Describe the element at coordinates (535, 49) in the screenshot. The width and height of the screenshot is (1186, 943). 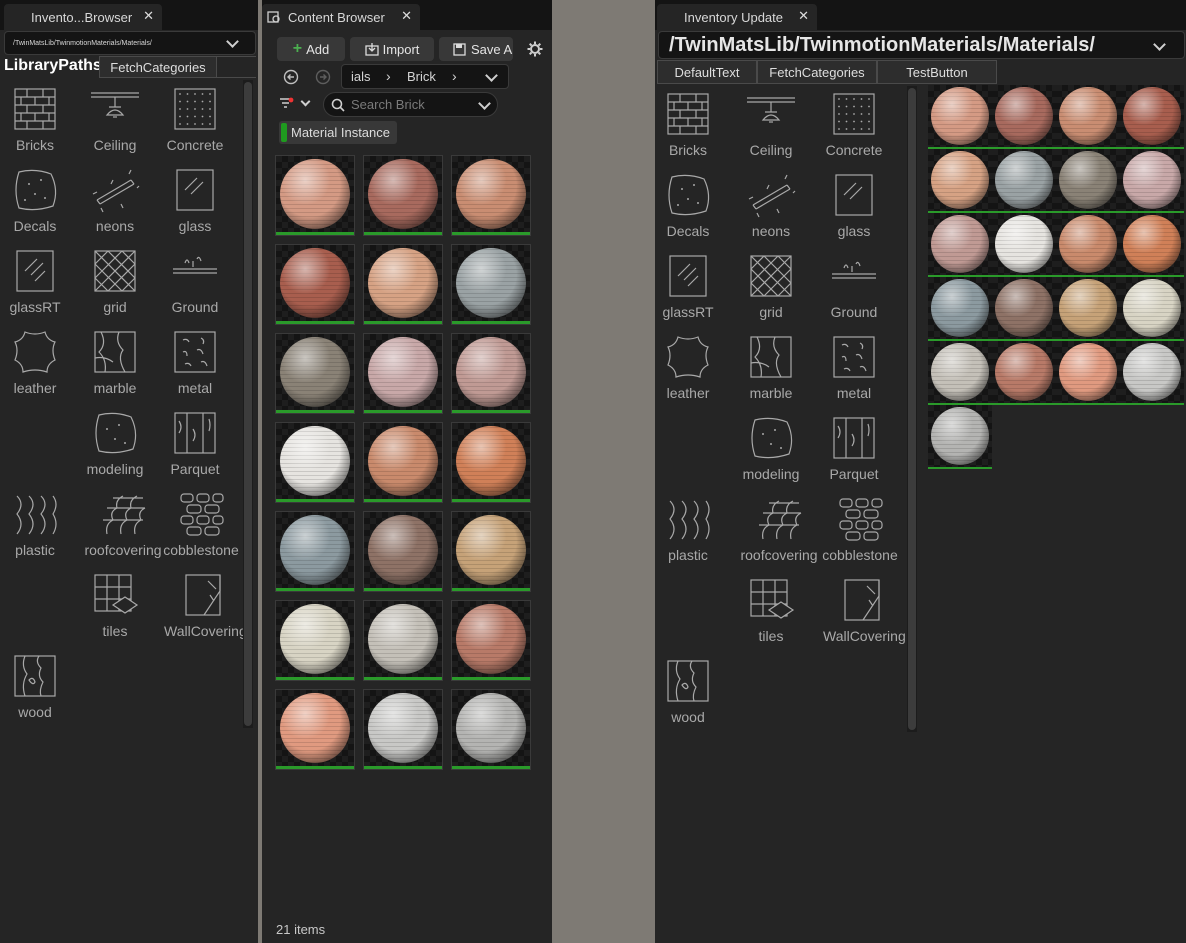
I see `settings-gear-icon` at that location.